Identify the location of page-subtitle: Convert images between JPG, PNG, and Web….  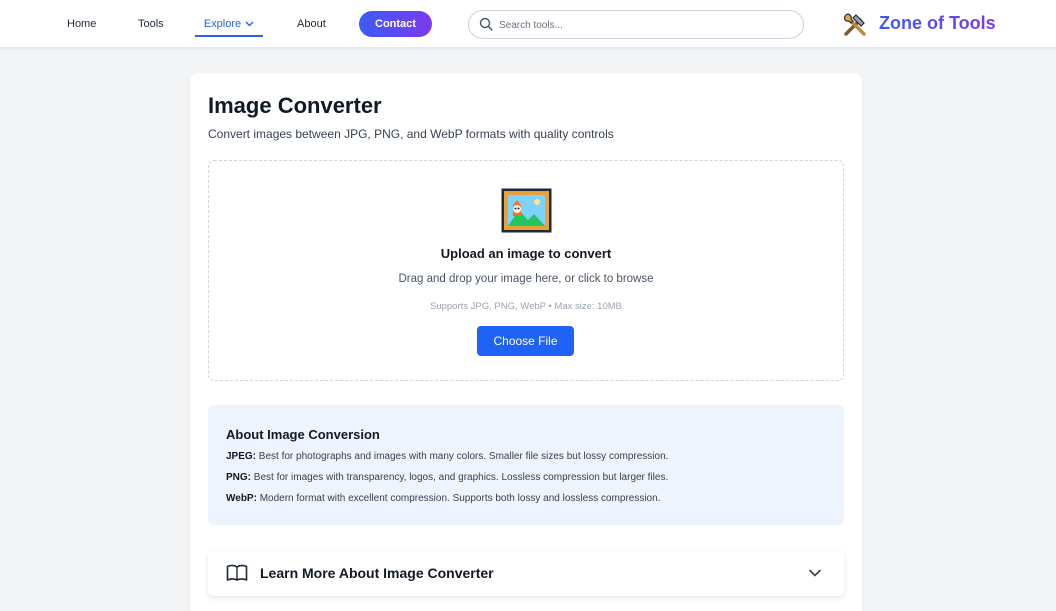
(411, 134).